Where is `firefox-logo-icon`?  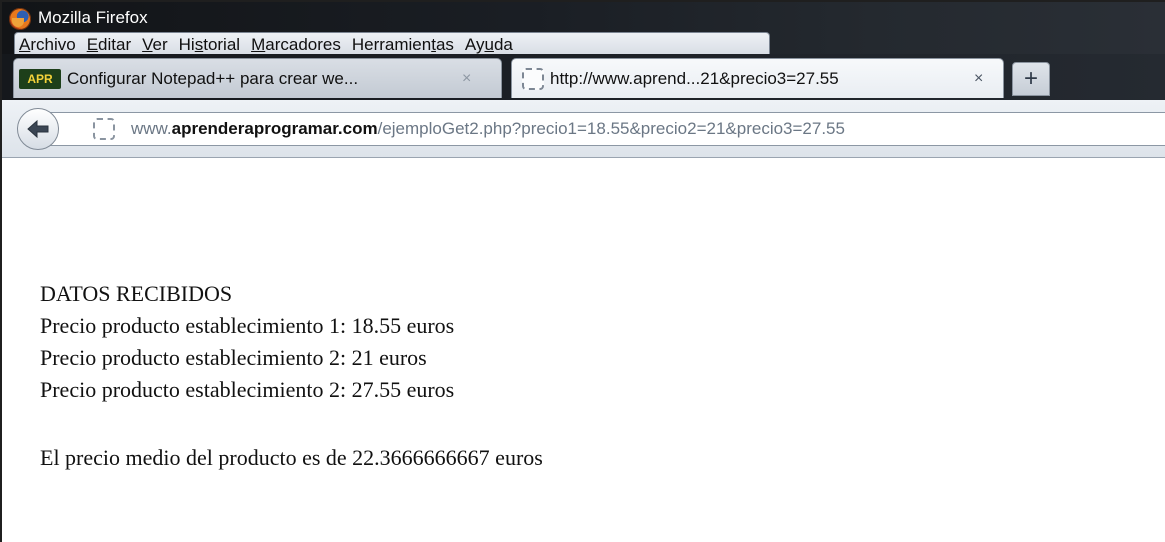
firefox-logo-icon is located at coordinates (20, 19).